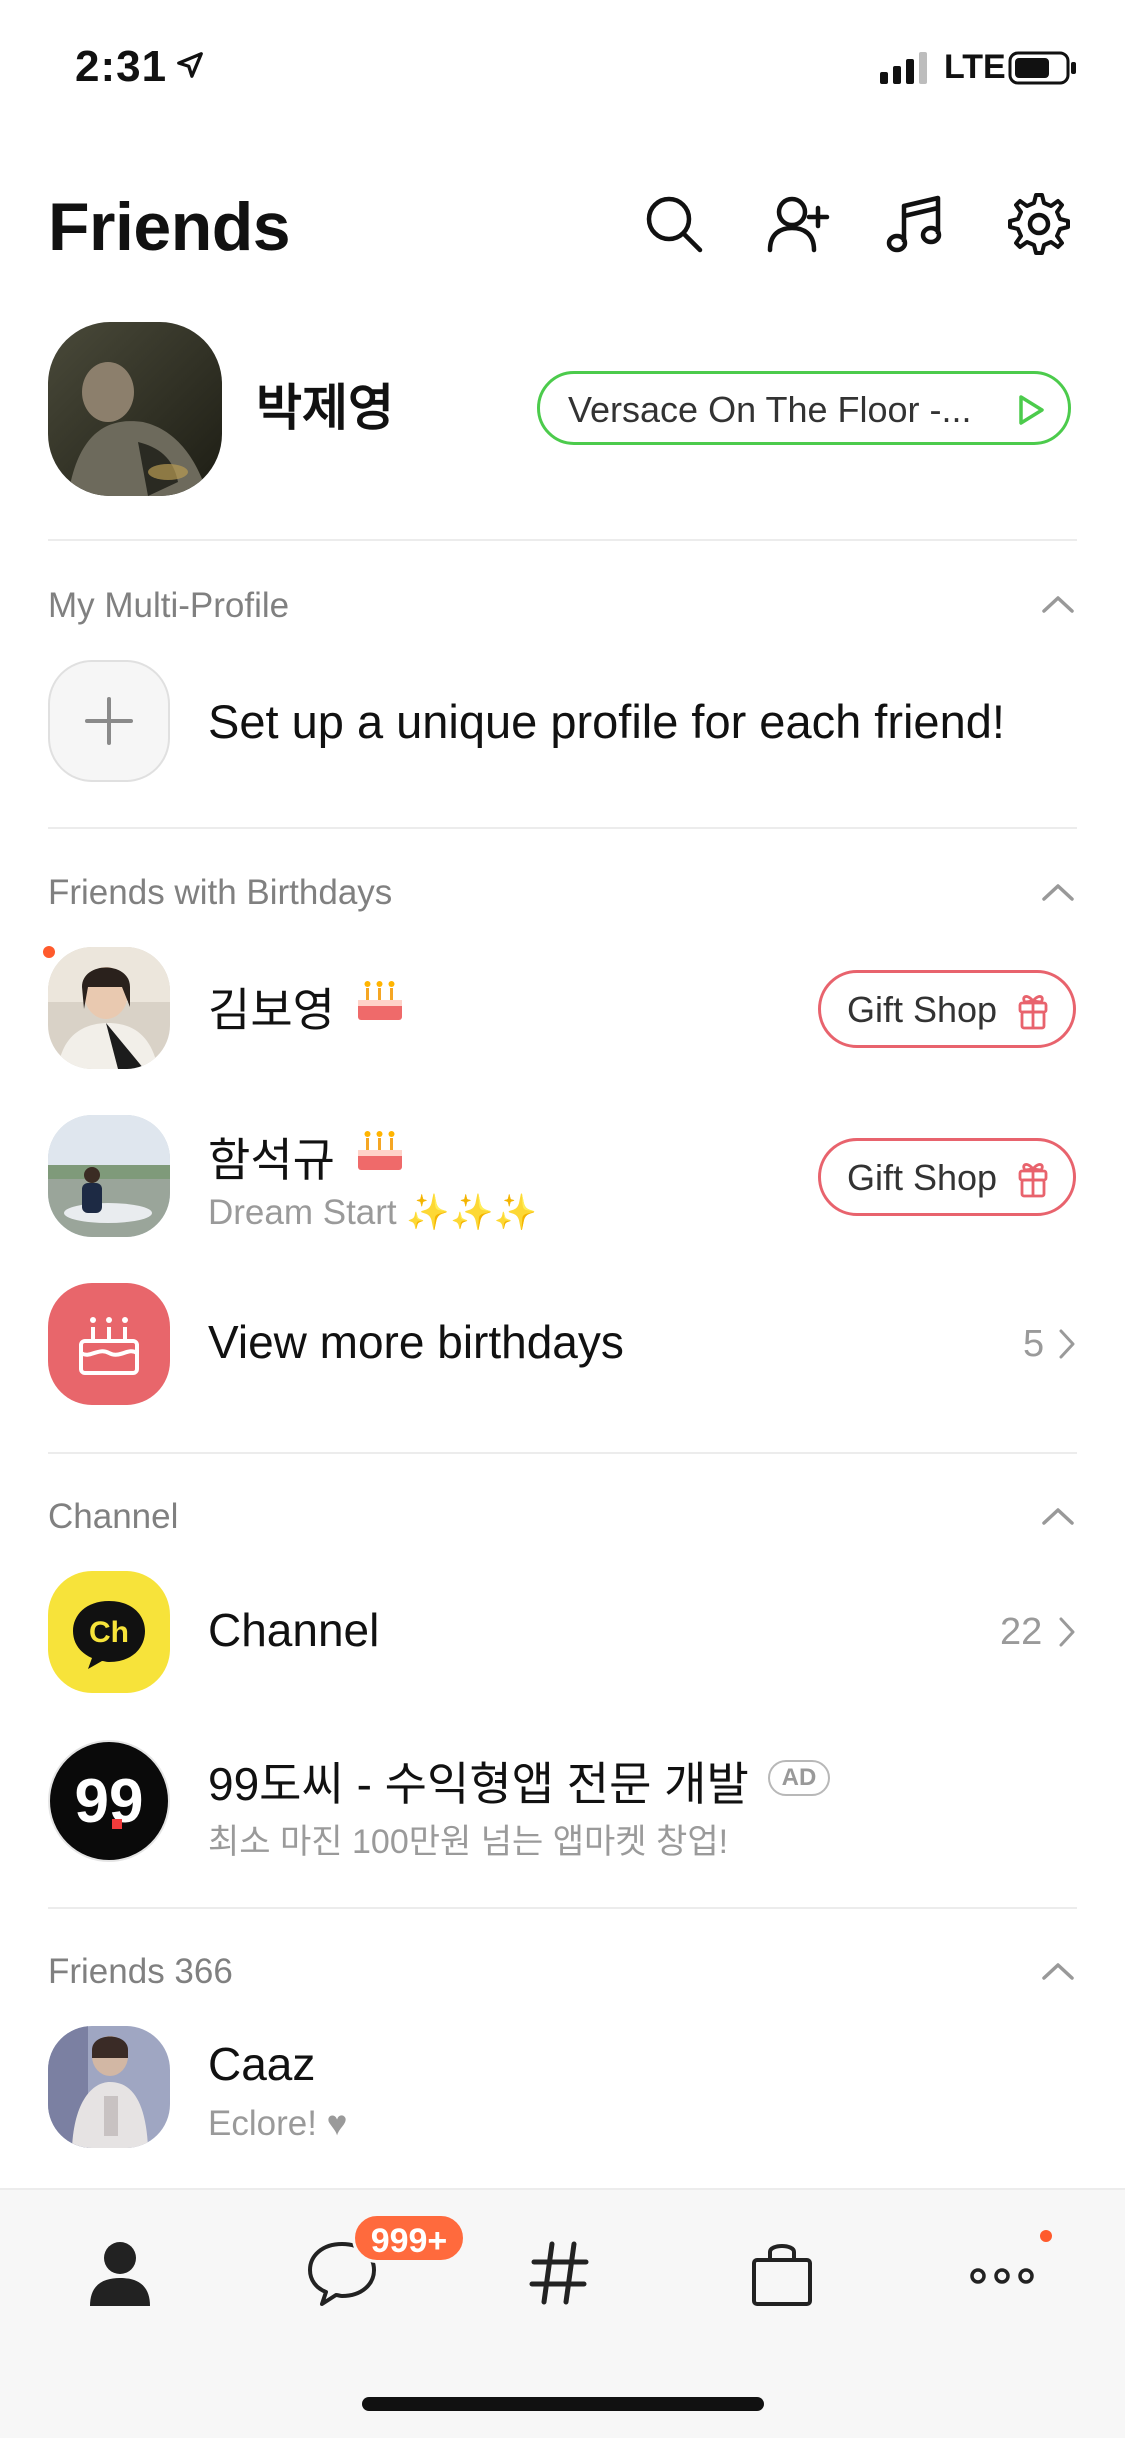 The height and width of the screenshot is (2438, 1125). What do you see at coordinates (1034, 1344) in the screenshot?
I see `birthdays-more-count: 5` at bounding box center [1034, 1344].